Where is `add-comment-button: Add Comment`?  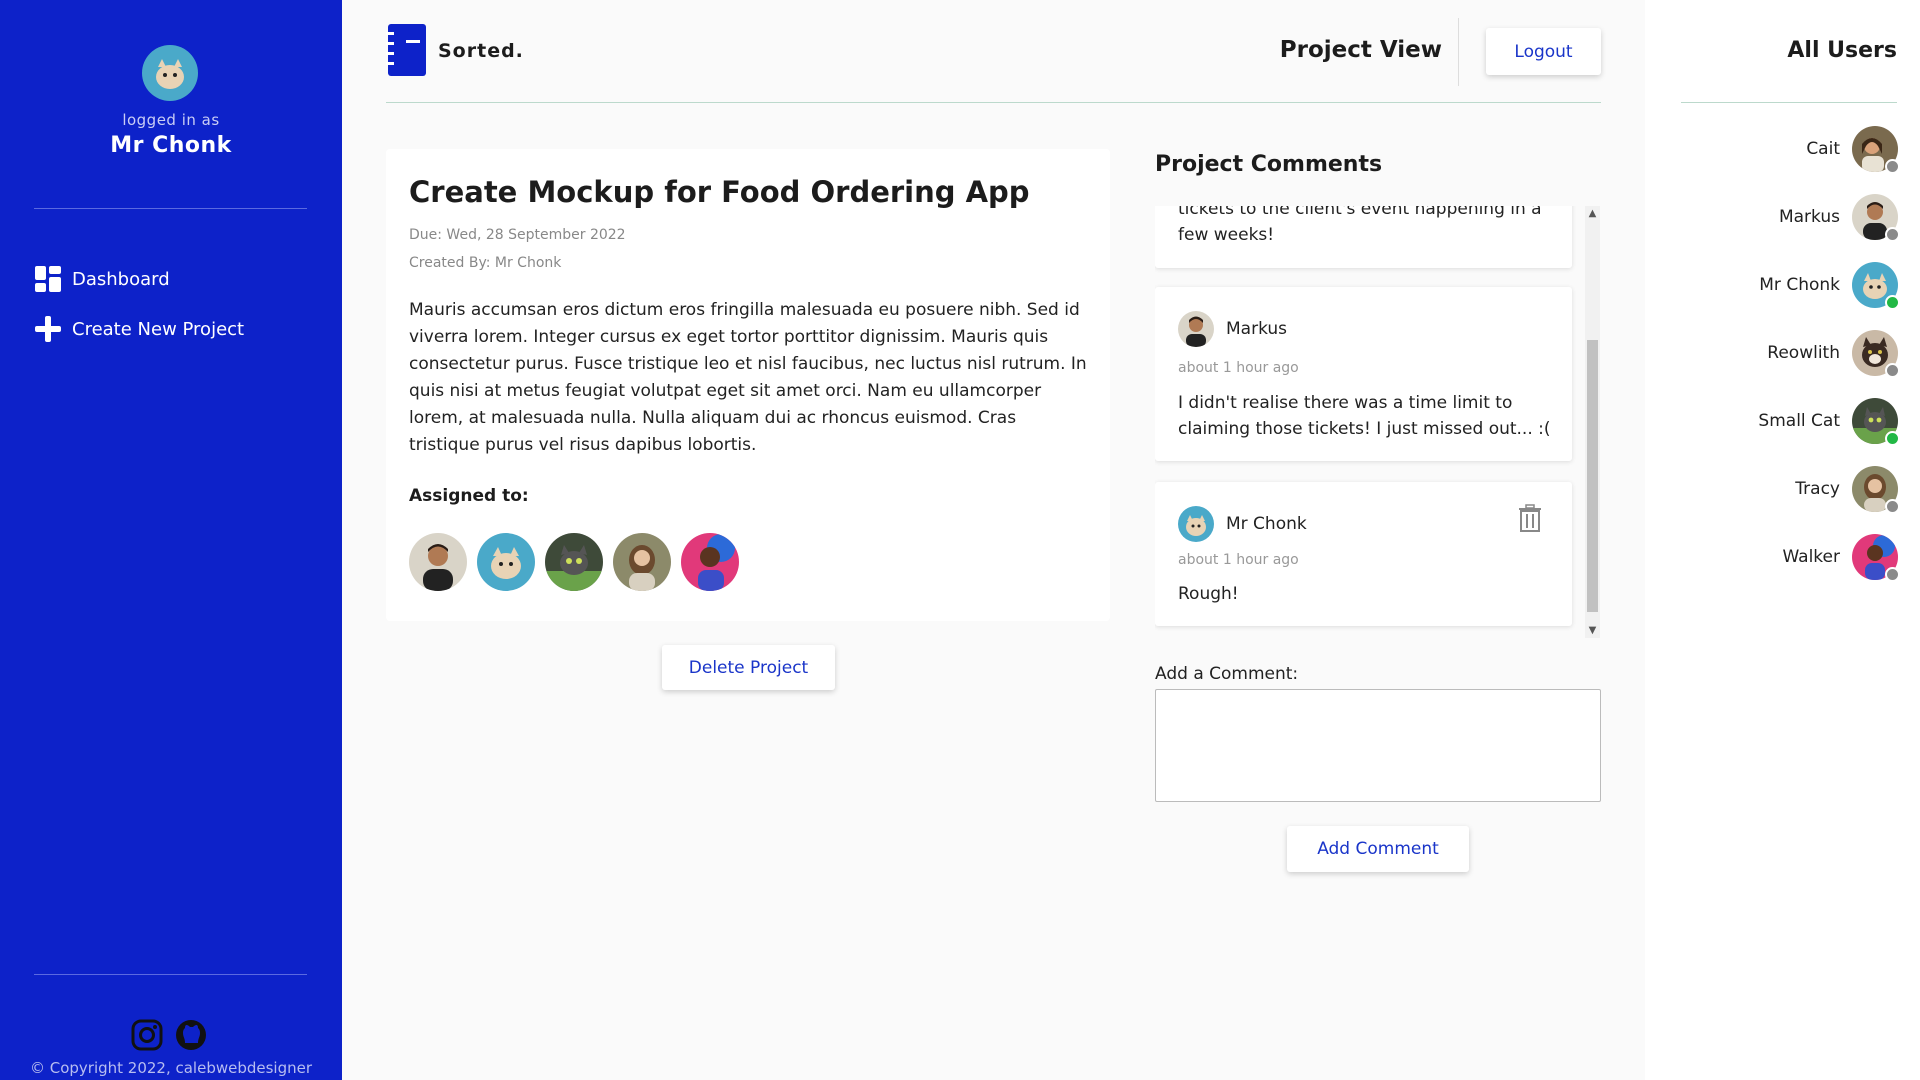 add-comment-button: Add Comment is located at coordinates (1378, 849).